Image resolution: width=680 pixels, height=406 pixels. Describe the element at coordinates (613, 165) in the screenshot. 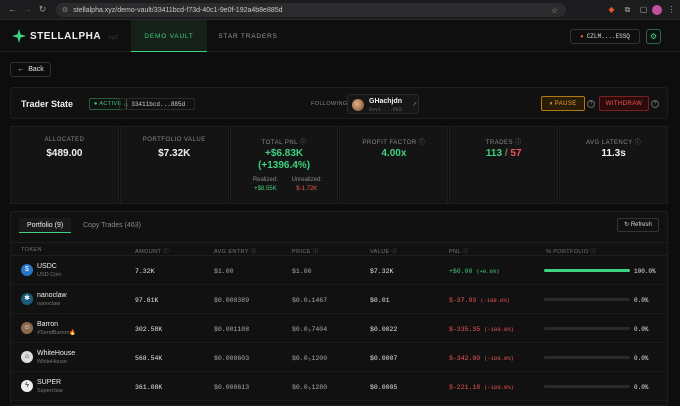

I see `stat-avg-latency: AVG LATENCY ⓘ 11.3s` at that location.